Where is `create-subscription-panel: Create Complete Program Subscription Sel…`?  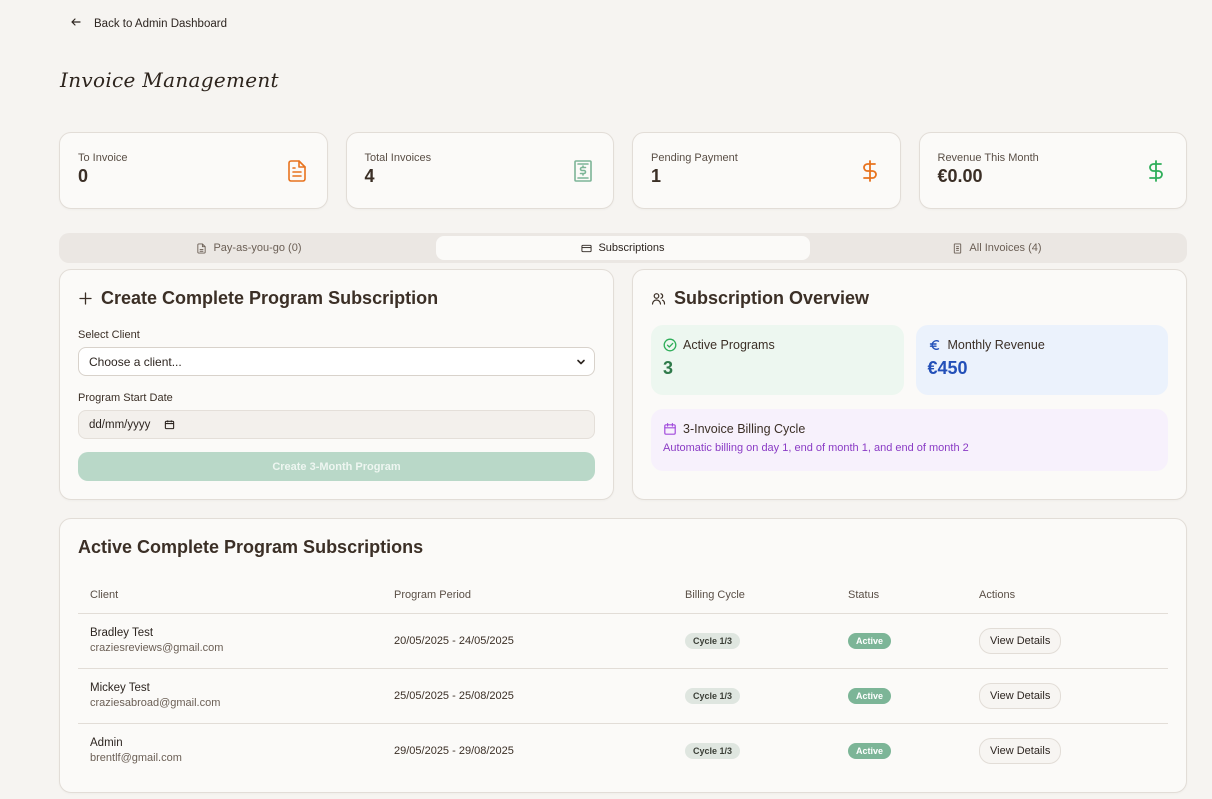
create-subscription-panel: Create Complete Program Subscription Sel… is located at coordinates (336, 384).